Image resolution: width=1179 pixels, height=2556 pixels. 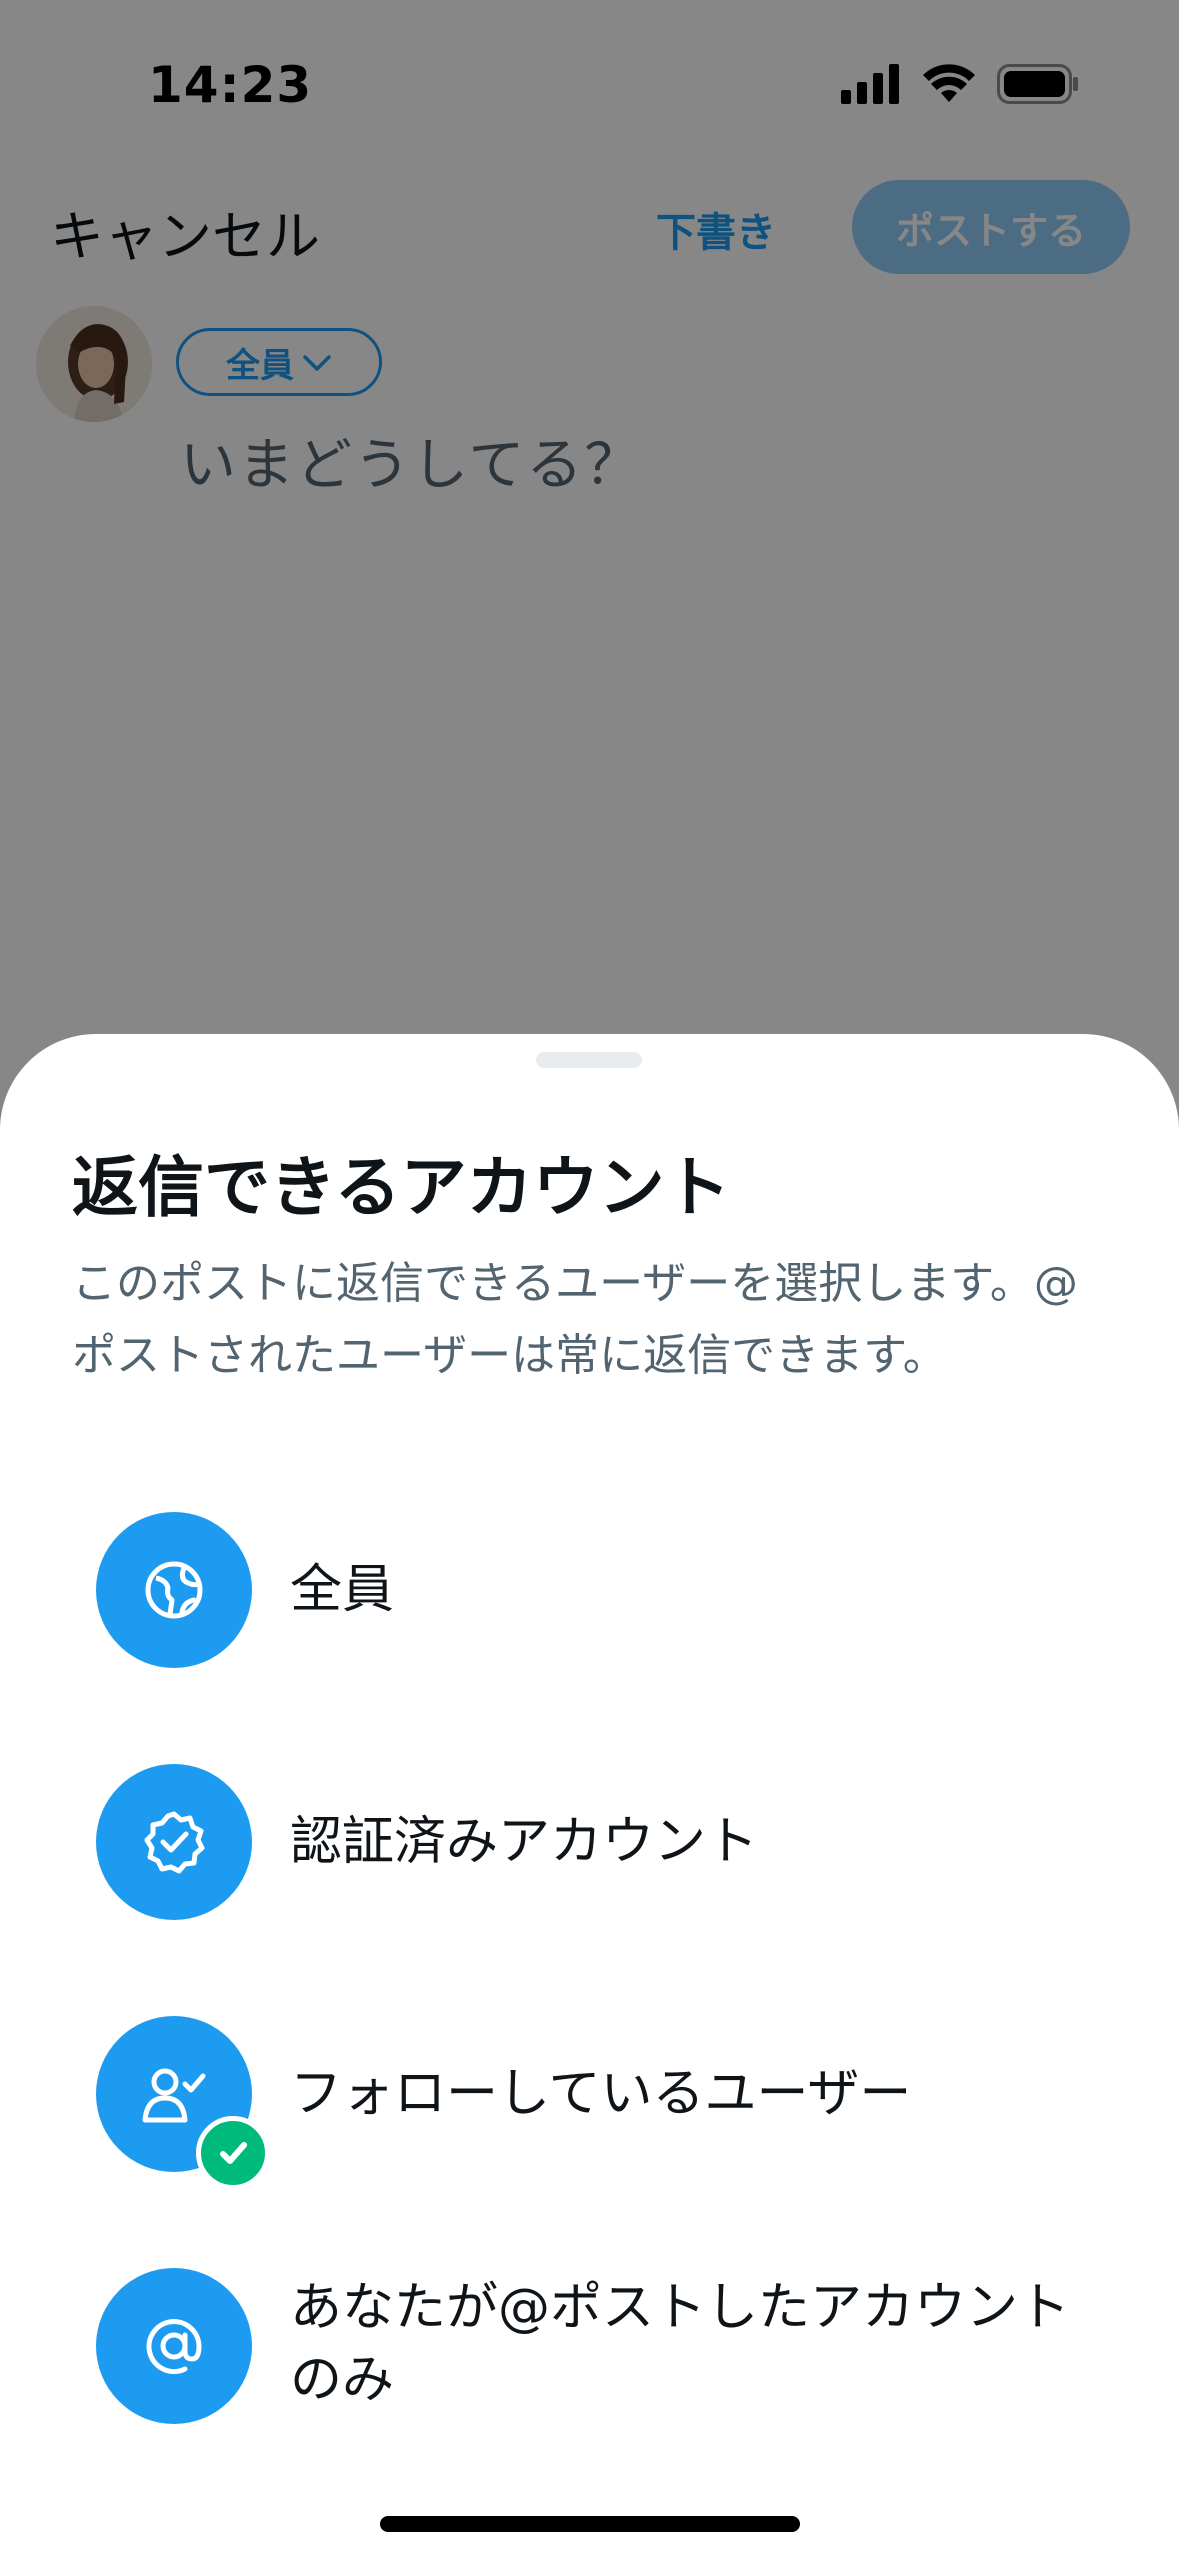 What do you see at coordinates (174, 1842) in the screenshot?
I see `verified-icon` at bounding box center [174, 1842].